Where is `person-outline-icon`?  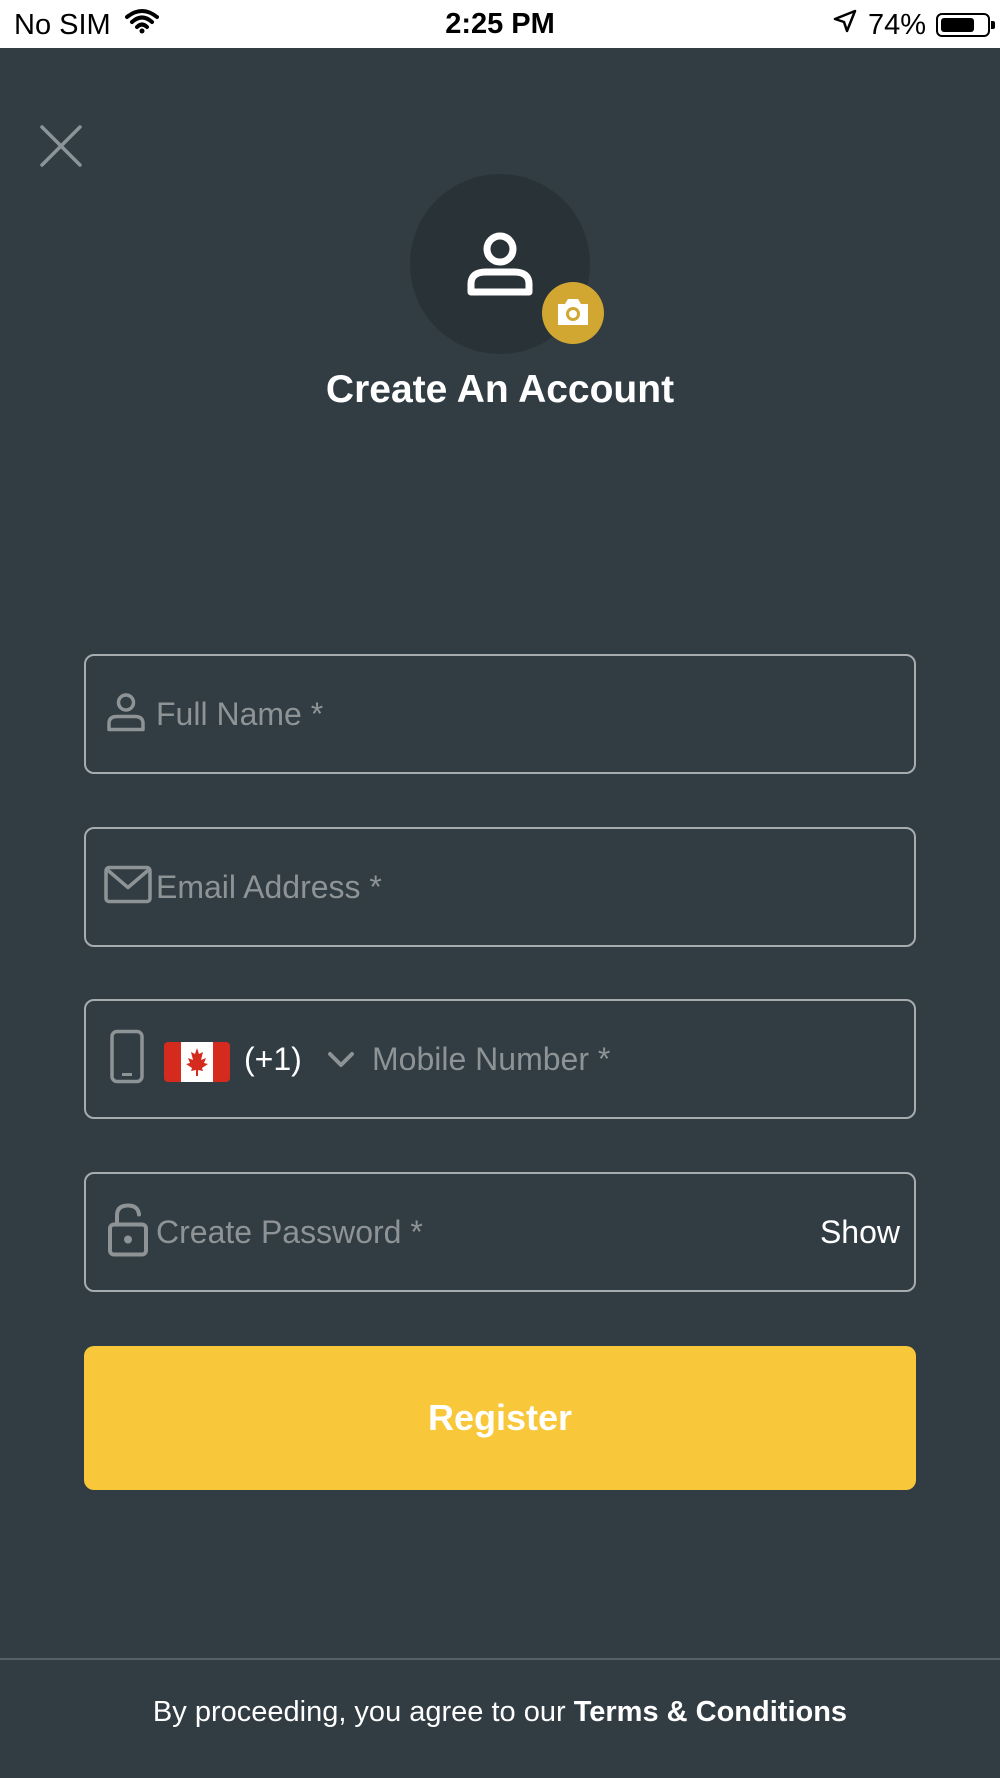 person-outline-icon is located at coordinates (126, 714).